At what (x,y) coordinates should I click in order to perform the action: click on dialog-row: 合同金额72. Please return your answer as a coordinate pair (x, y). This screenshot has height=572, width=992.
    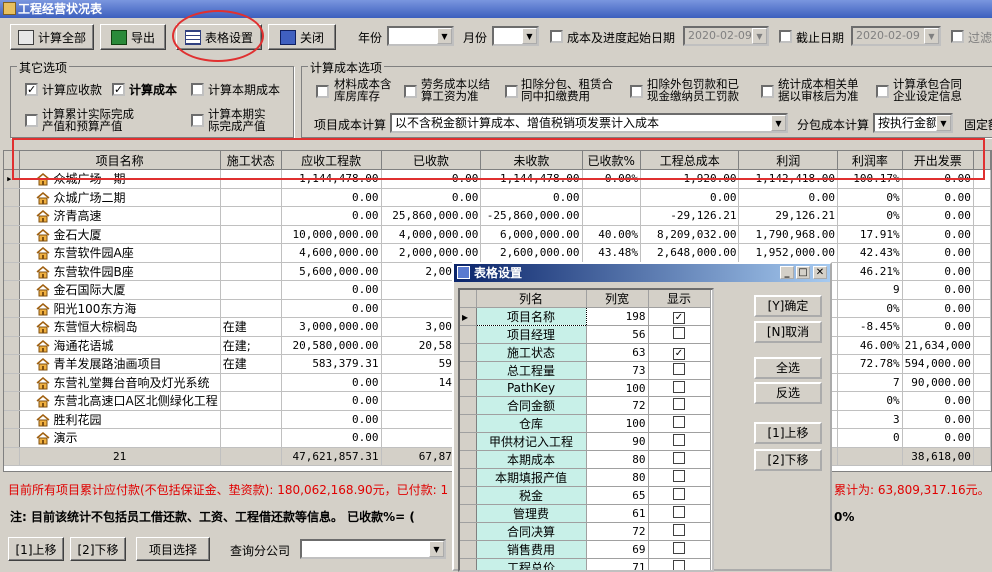
    Looking at the image, I should click on (585, 406).